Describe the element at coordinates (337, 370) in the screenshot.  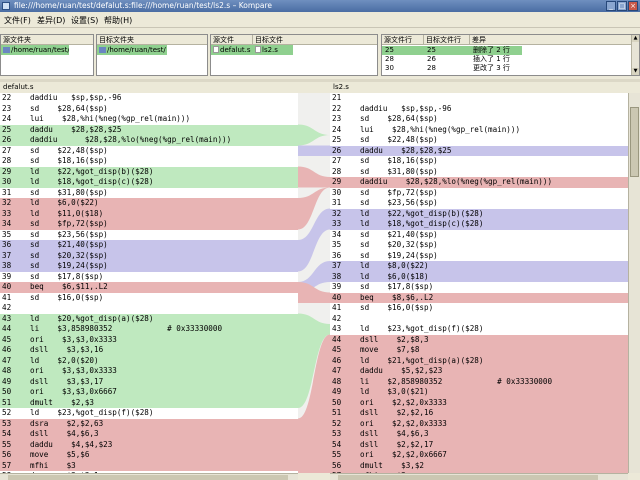
I see `line-number: 47` at that location.